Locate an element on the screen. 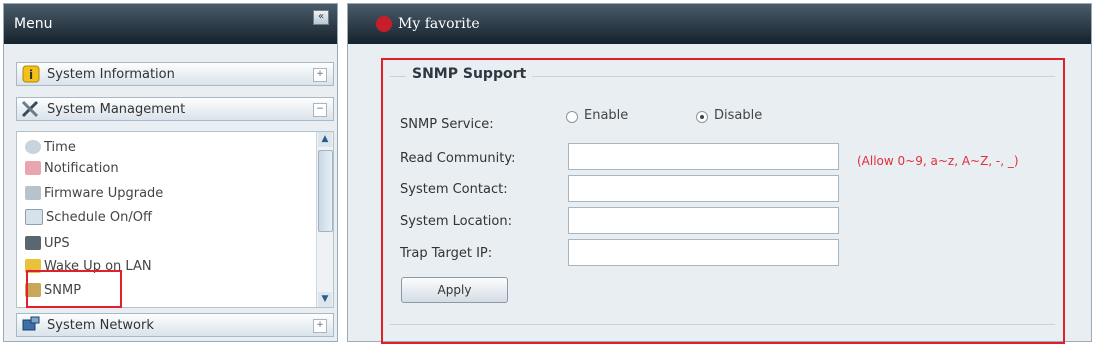 This screenshot has height=345, width=1095. page-title: My favorite is located at coordinates (439, 24).